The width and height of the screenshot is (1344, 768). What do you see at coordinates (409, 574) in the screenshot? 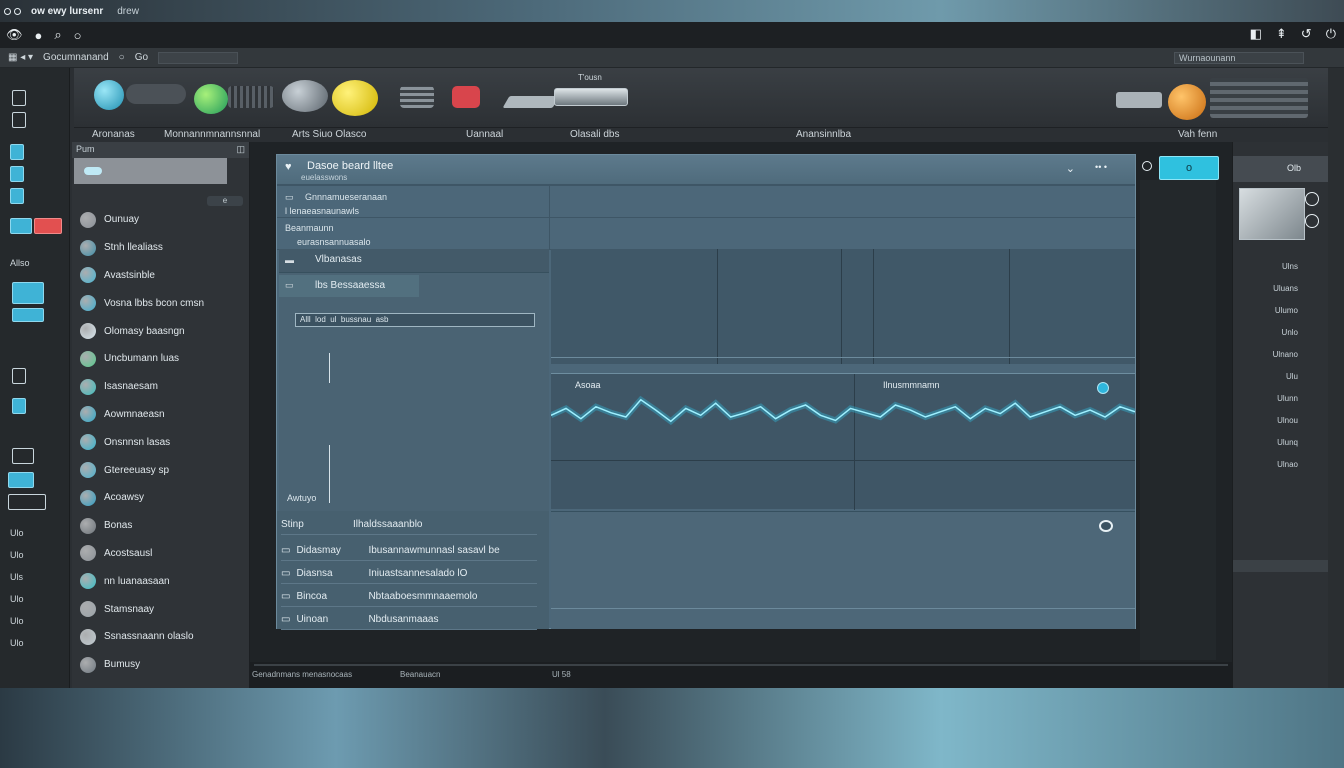
I see `property-row: ▭ Diasnsa Iniuastsannesalado lO` at bounding box center [409, 574].